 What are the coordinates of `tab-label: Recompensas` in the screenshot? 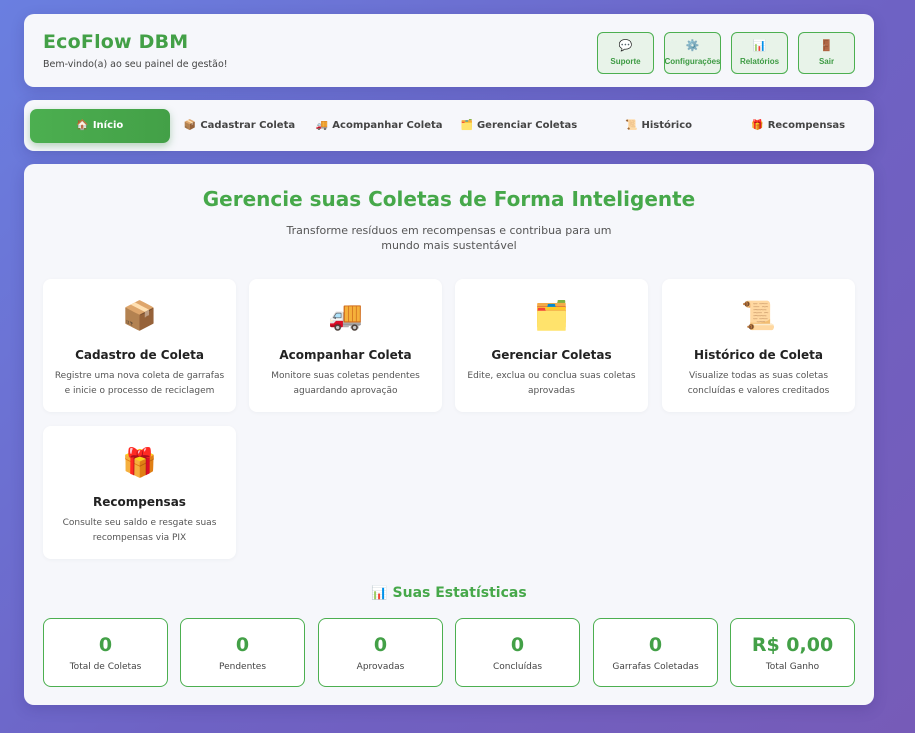 It's located at (806, 125).